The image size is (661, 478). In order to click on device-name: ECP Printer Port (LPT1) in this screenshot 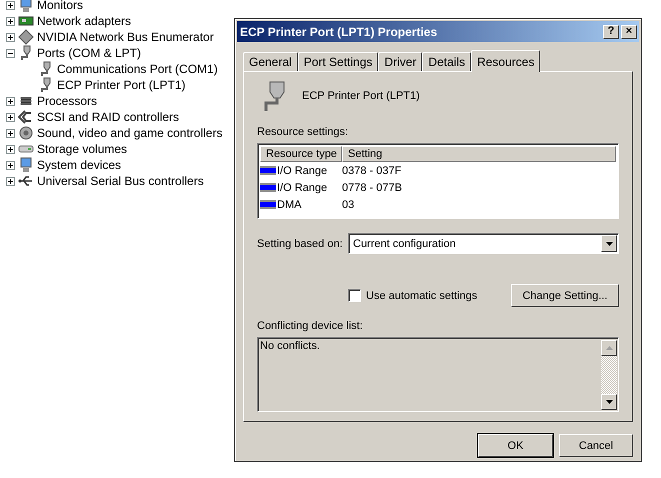, I will do `click(361, 96)`.